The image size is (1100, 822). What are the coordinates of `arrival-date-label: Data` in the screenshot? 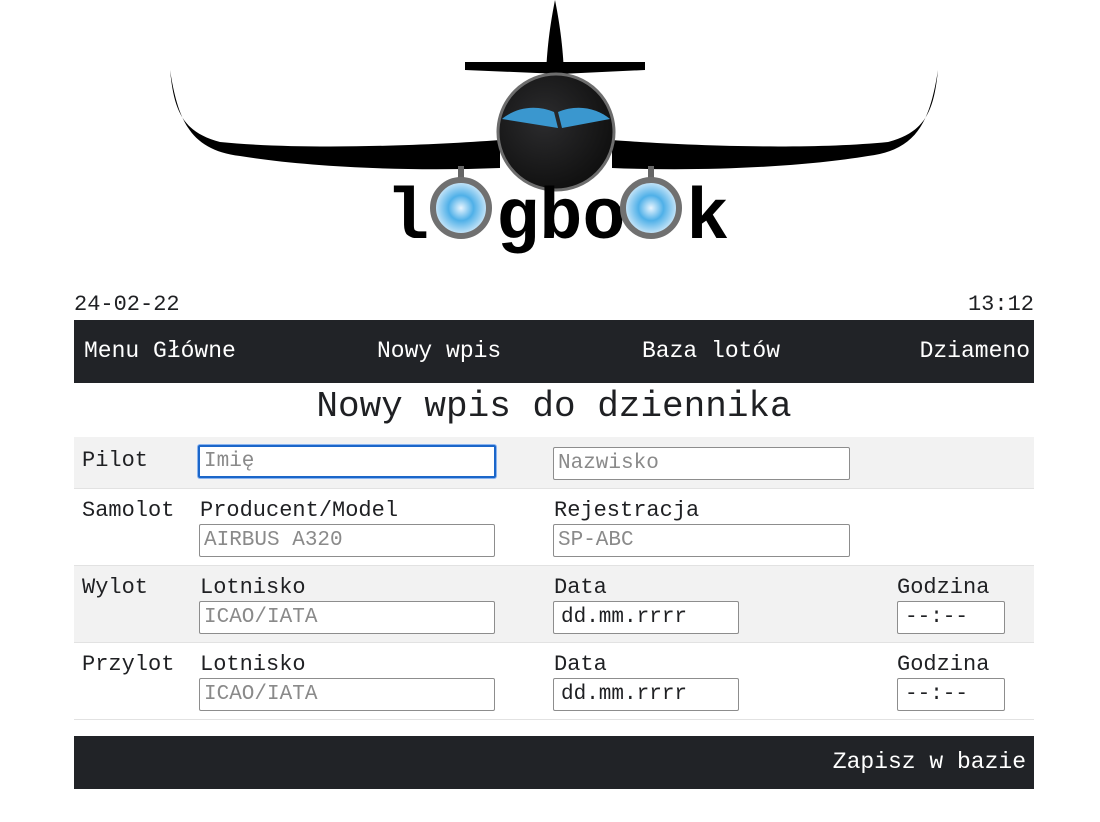 It's located at (580, 664).